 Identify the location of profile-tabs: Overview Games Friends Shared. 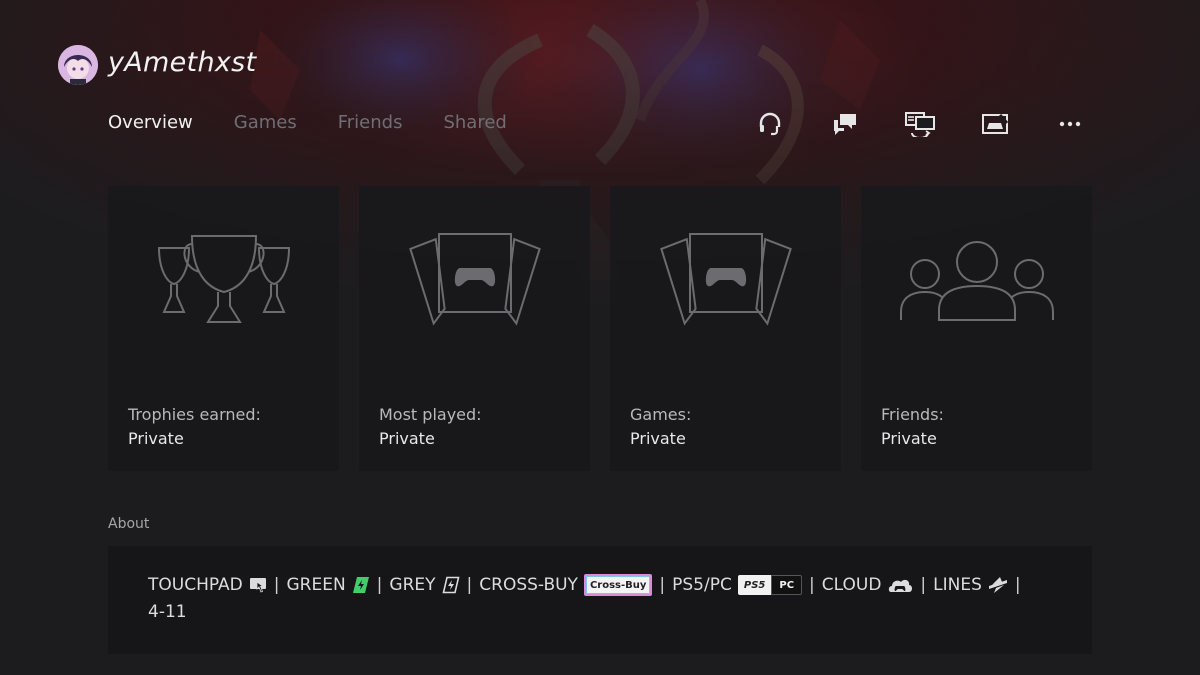
(328, 122).